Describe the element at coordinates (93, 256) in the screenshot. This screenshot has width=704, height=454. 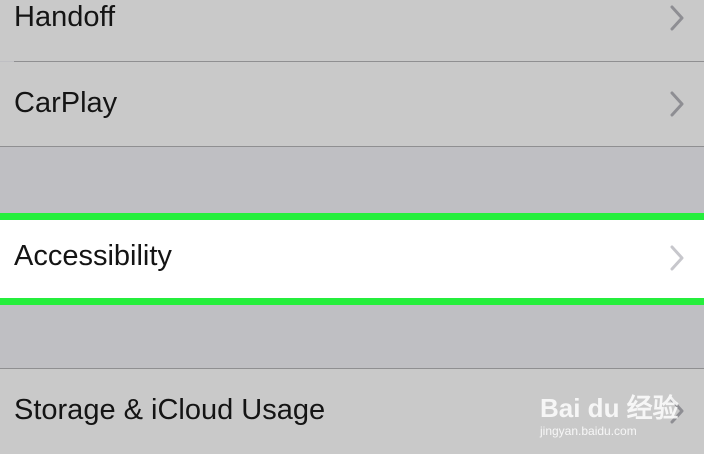
I see `settings-row-label: Accessibility` at that location.